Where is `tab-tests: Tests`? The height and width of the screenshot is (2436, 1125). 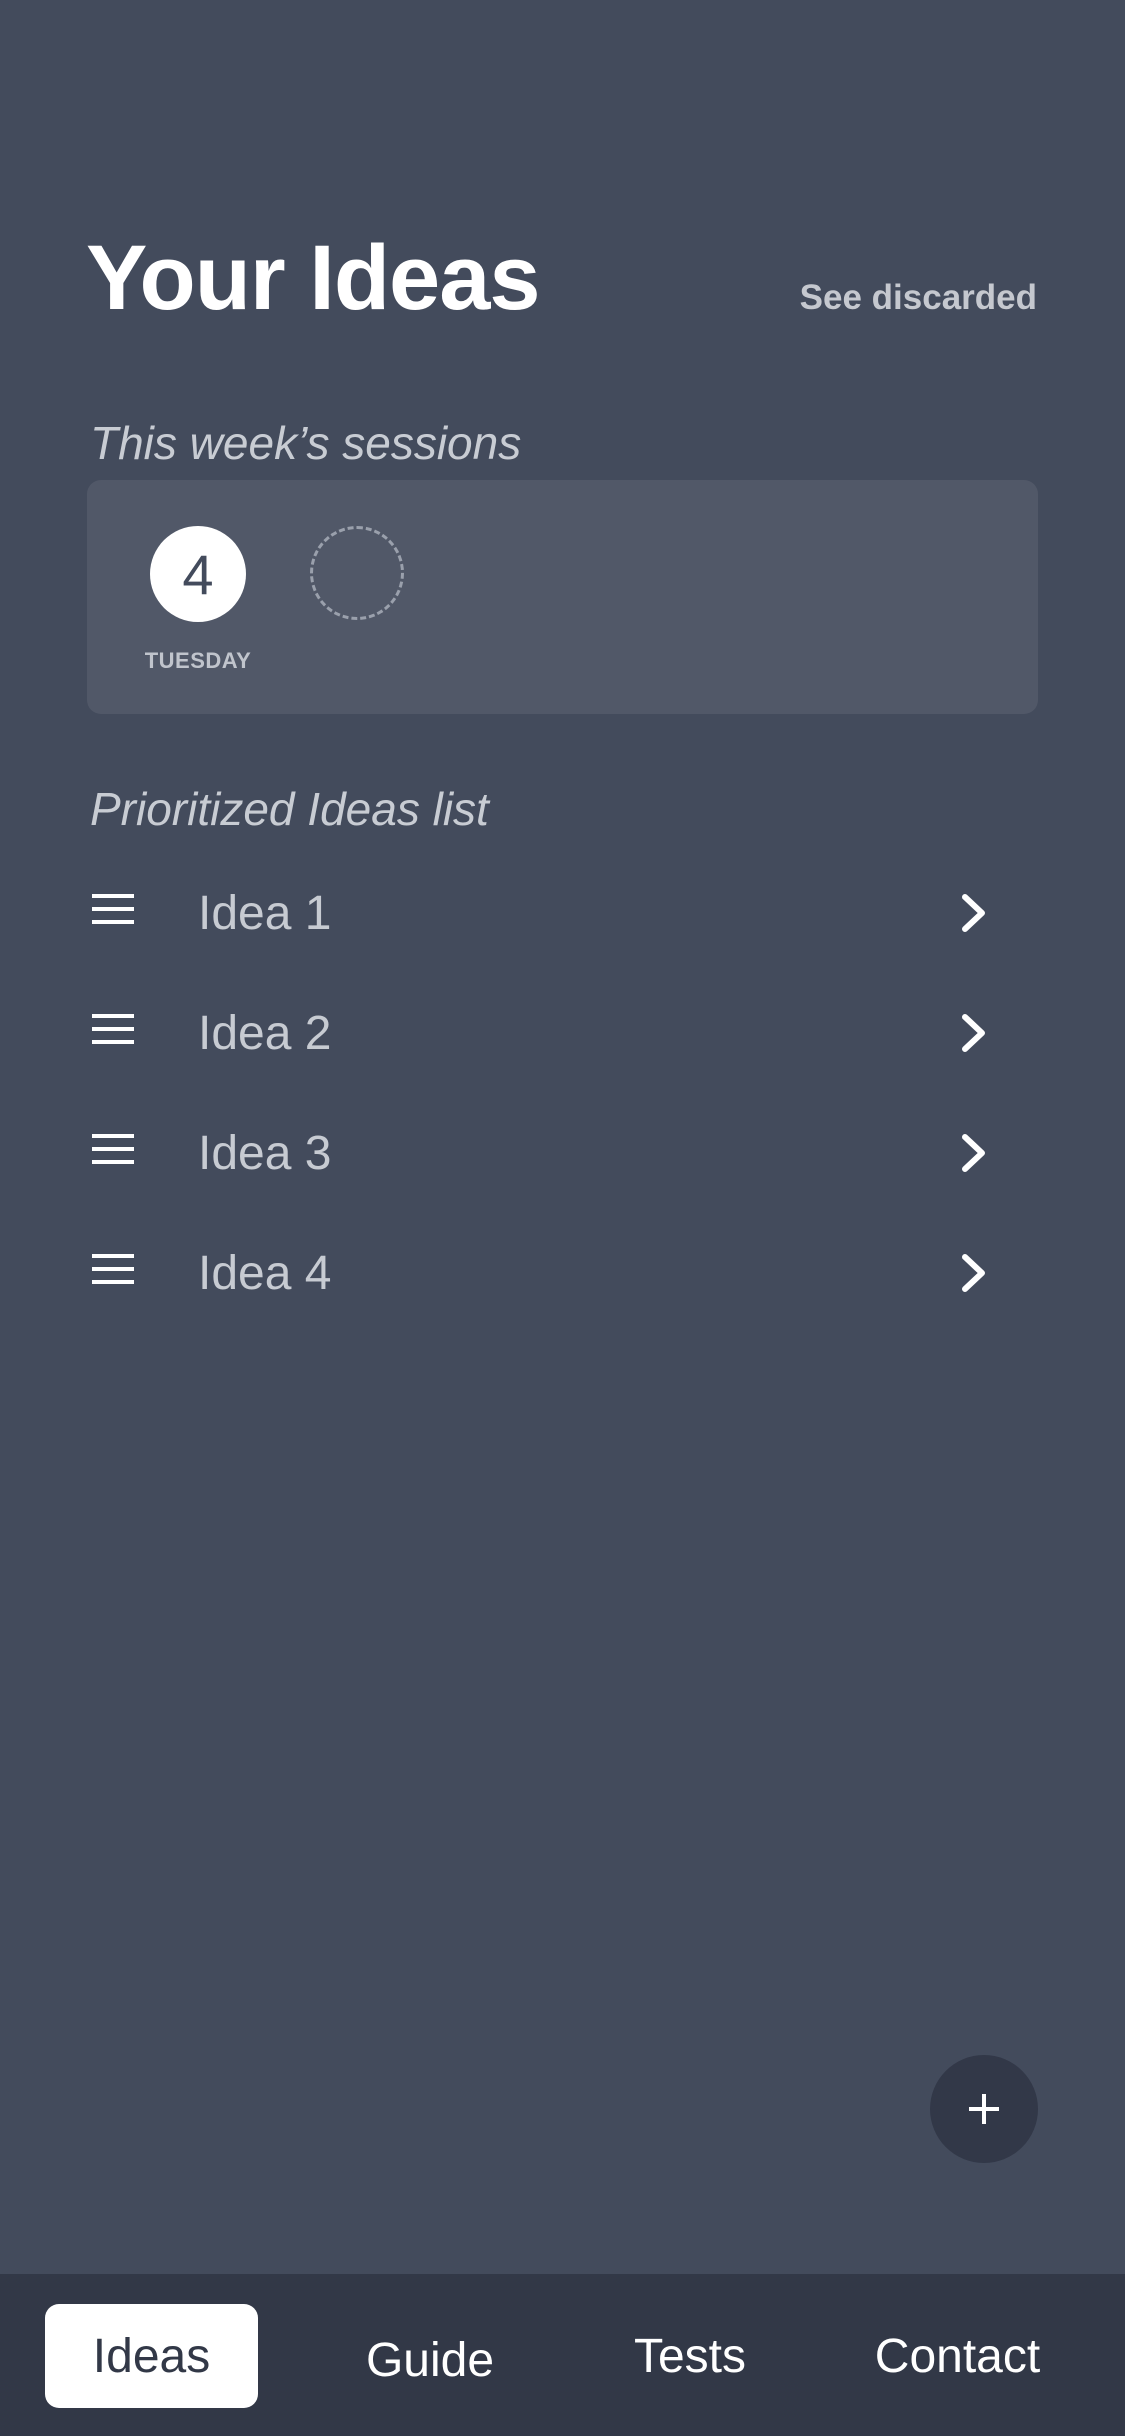
tab-tests: Tests is located at coordinates (690, 2356).